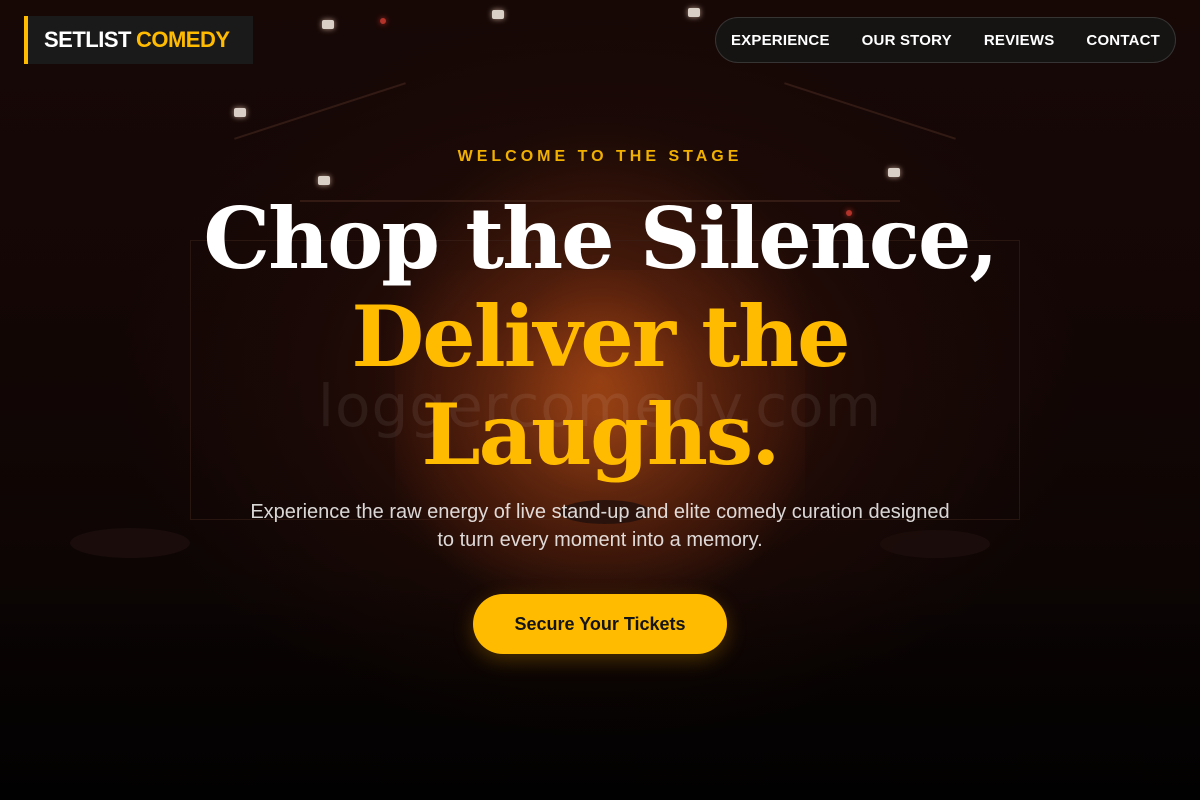 The width and height of the screenshot is (1200, 800). Describe the element at coordinates (600, 238) in the screenshot. I see `headline-line-1: Chop the Silence,` at that location.